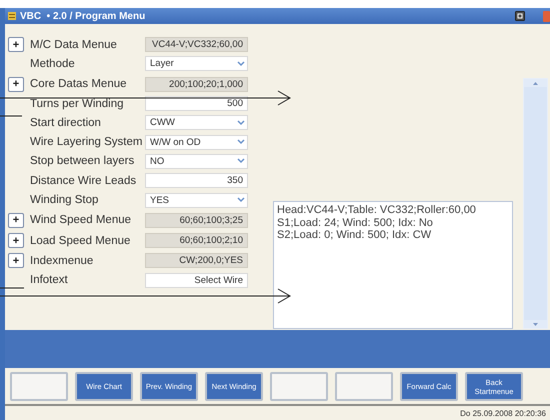  Describe the element at coordinates (65, 200) in the screenshot. I see `field-label: Winding Stop` at that location.